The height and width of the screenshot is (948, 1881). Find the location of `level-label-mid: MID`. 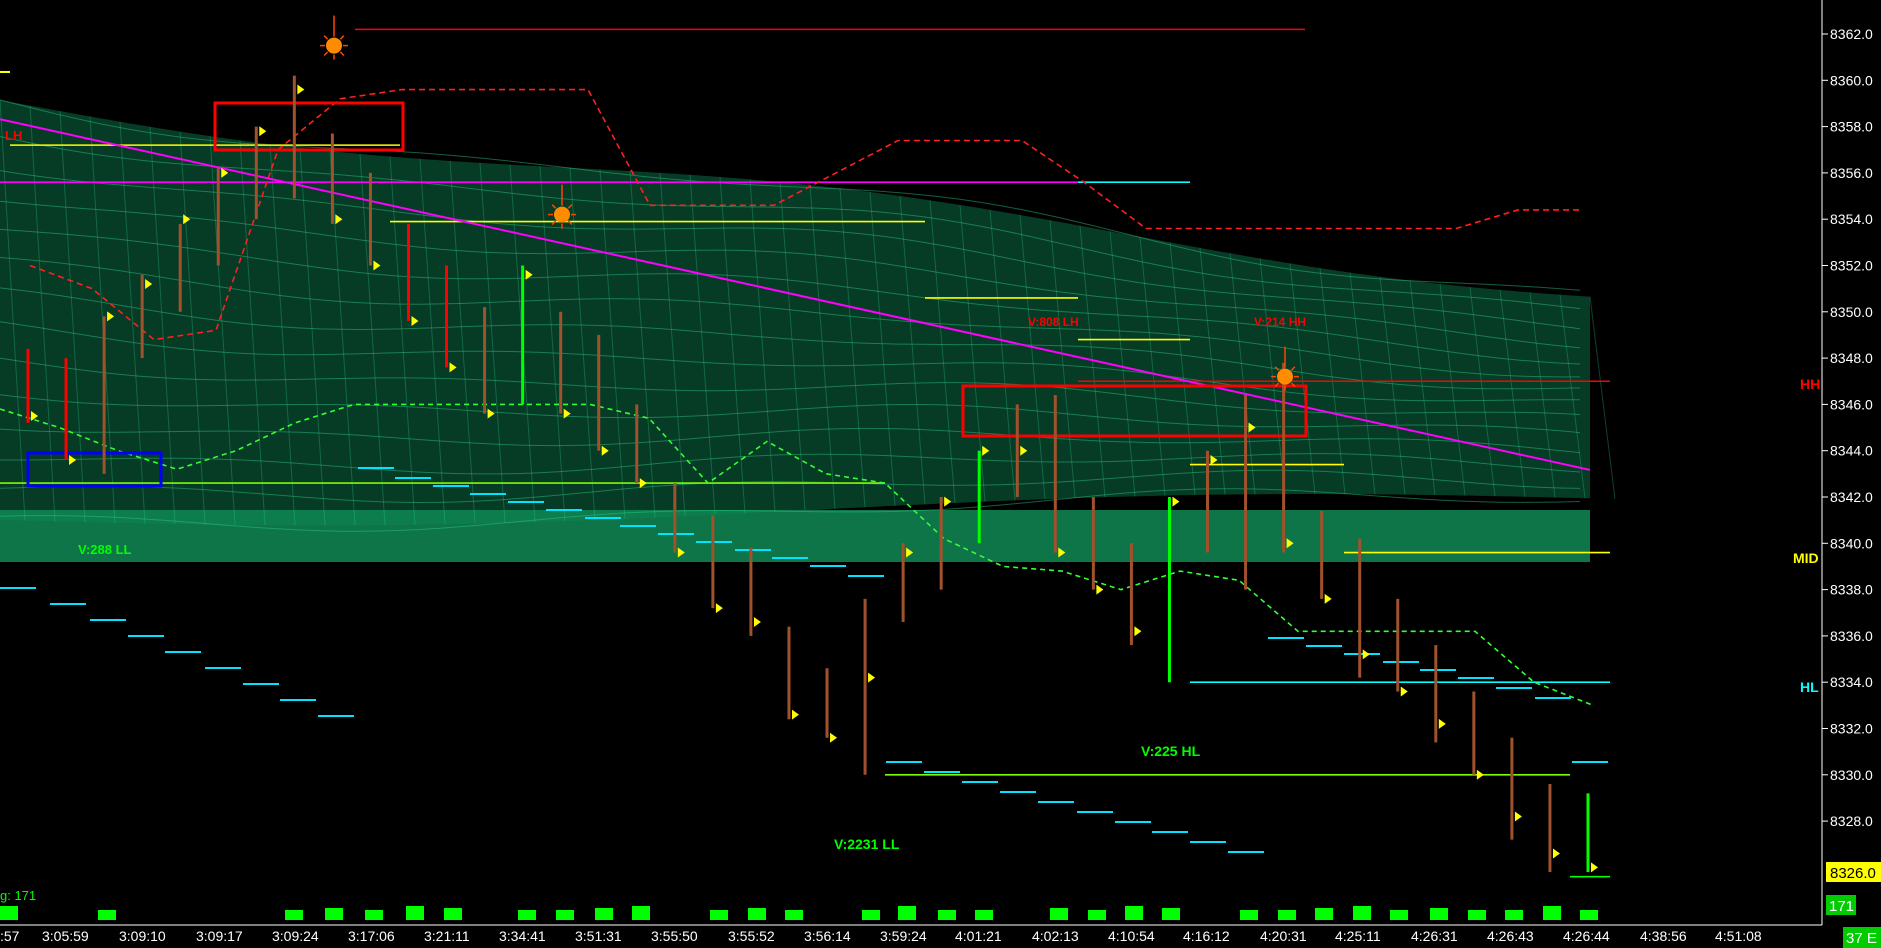

level-label-mid: MID is located at coordinates (1806, 558).